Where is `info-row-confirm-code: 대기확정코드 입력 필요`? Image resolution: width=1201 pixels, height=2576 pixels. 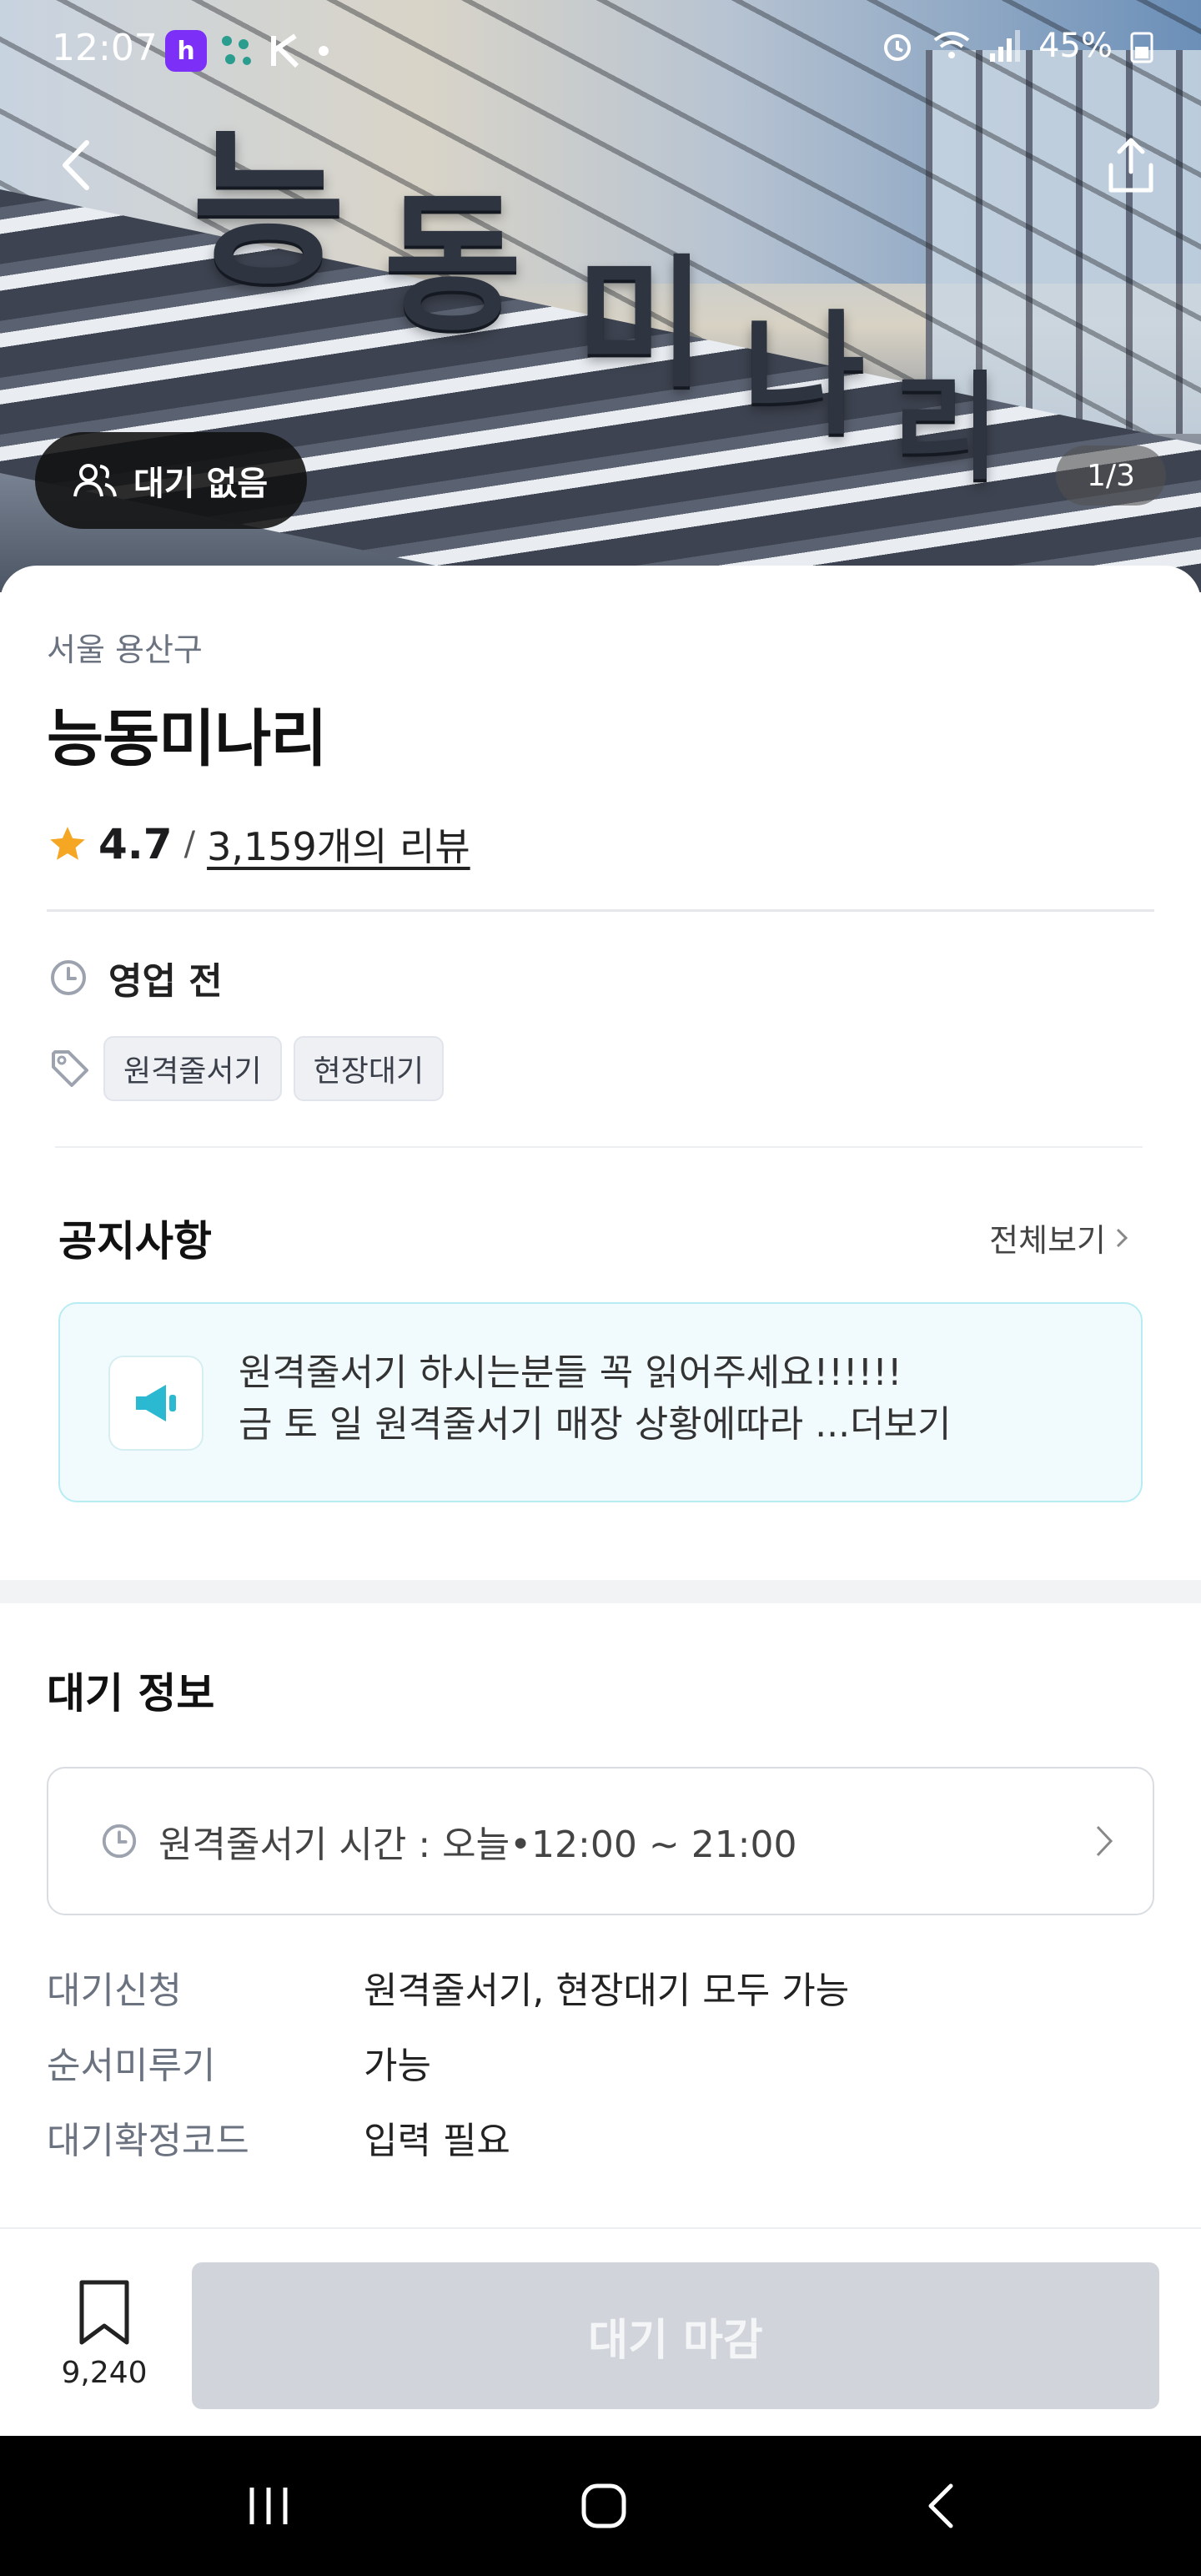
info-row-confirm-code: 대기확정코드 입력 필요 is located at coordinates (279, 2137).